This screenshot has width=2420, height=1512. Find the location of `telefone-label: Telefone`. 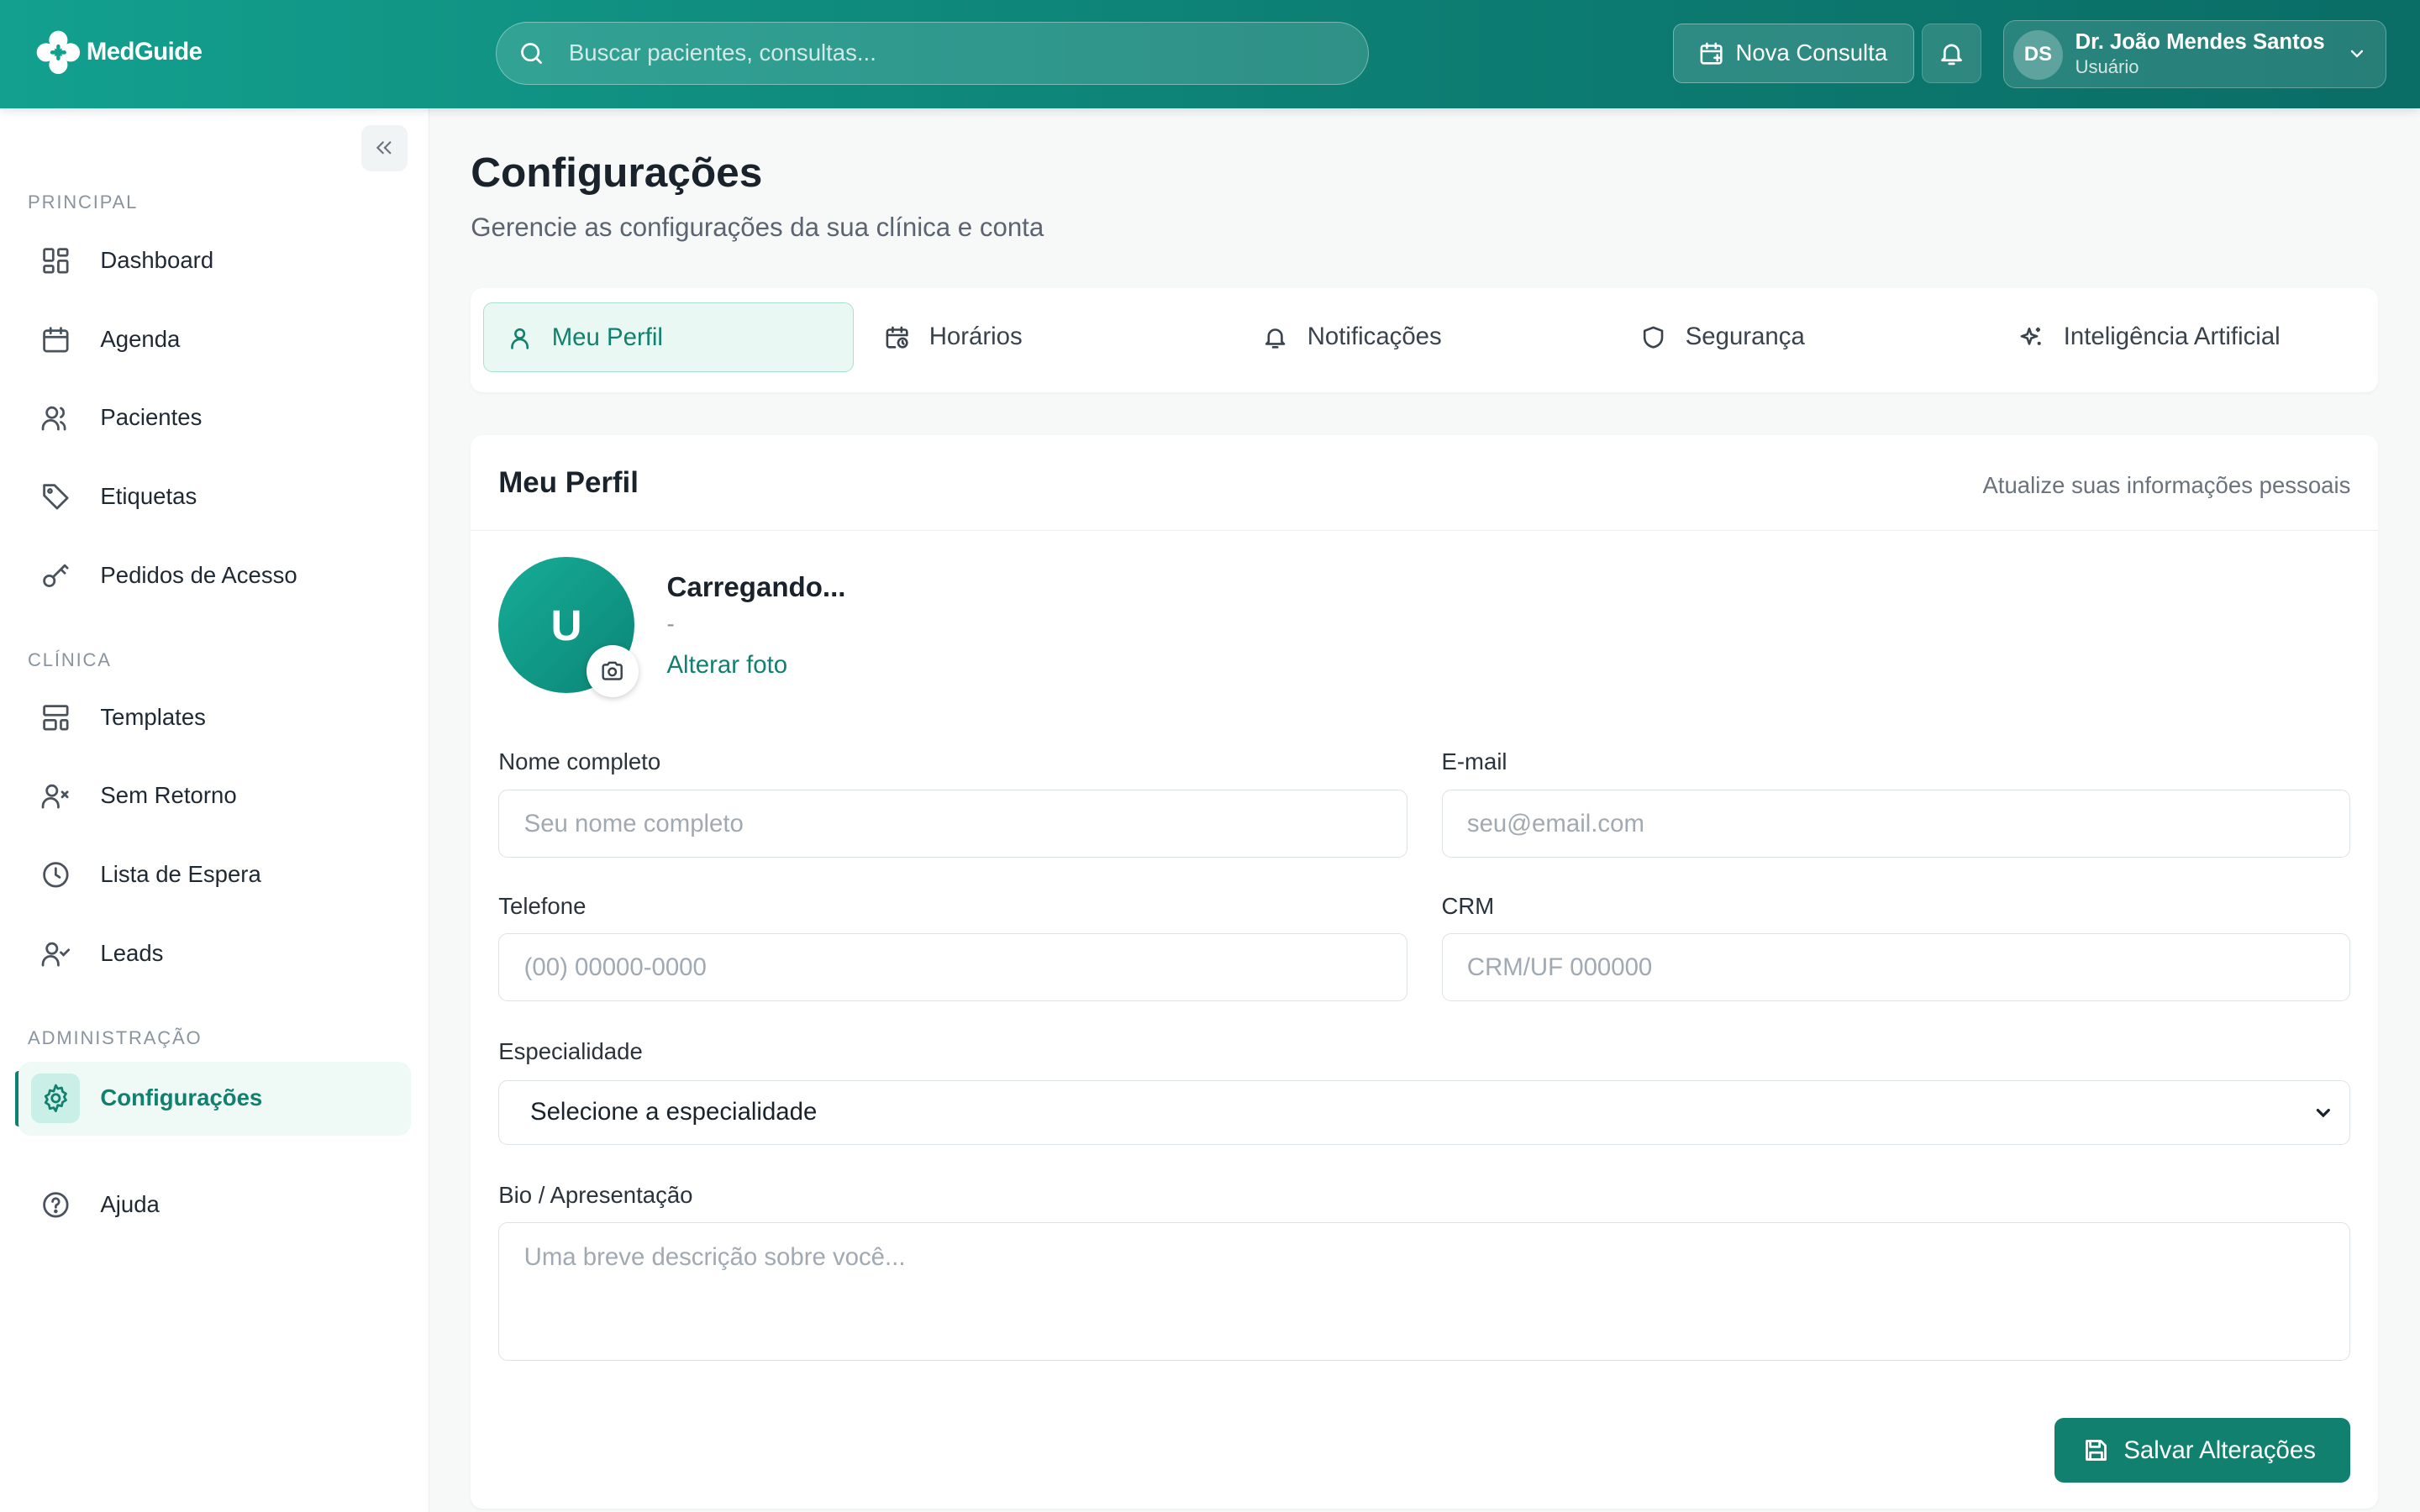

telefone-label: Telefone is located at coordinates (542, 906).